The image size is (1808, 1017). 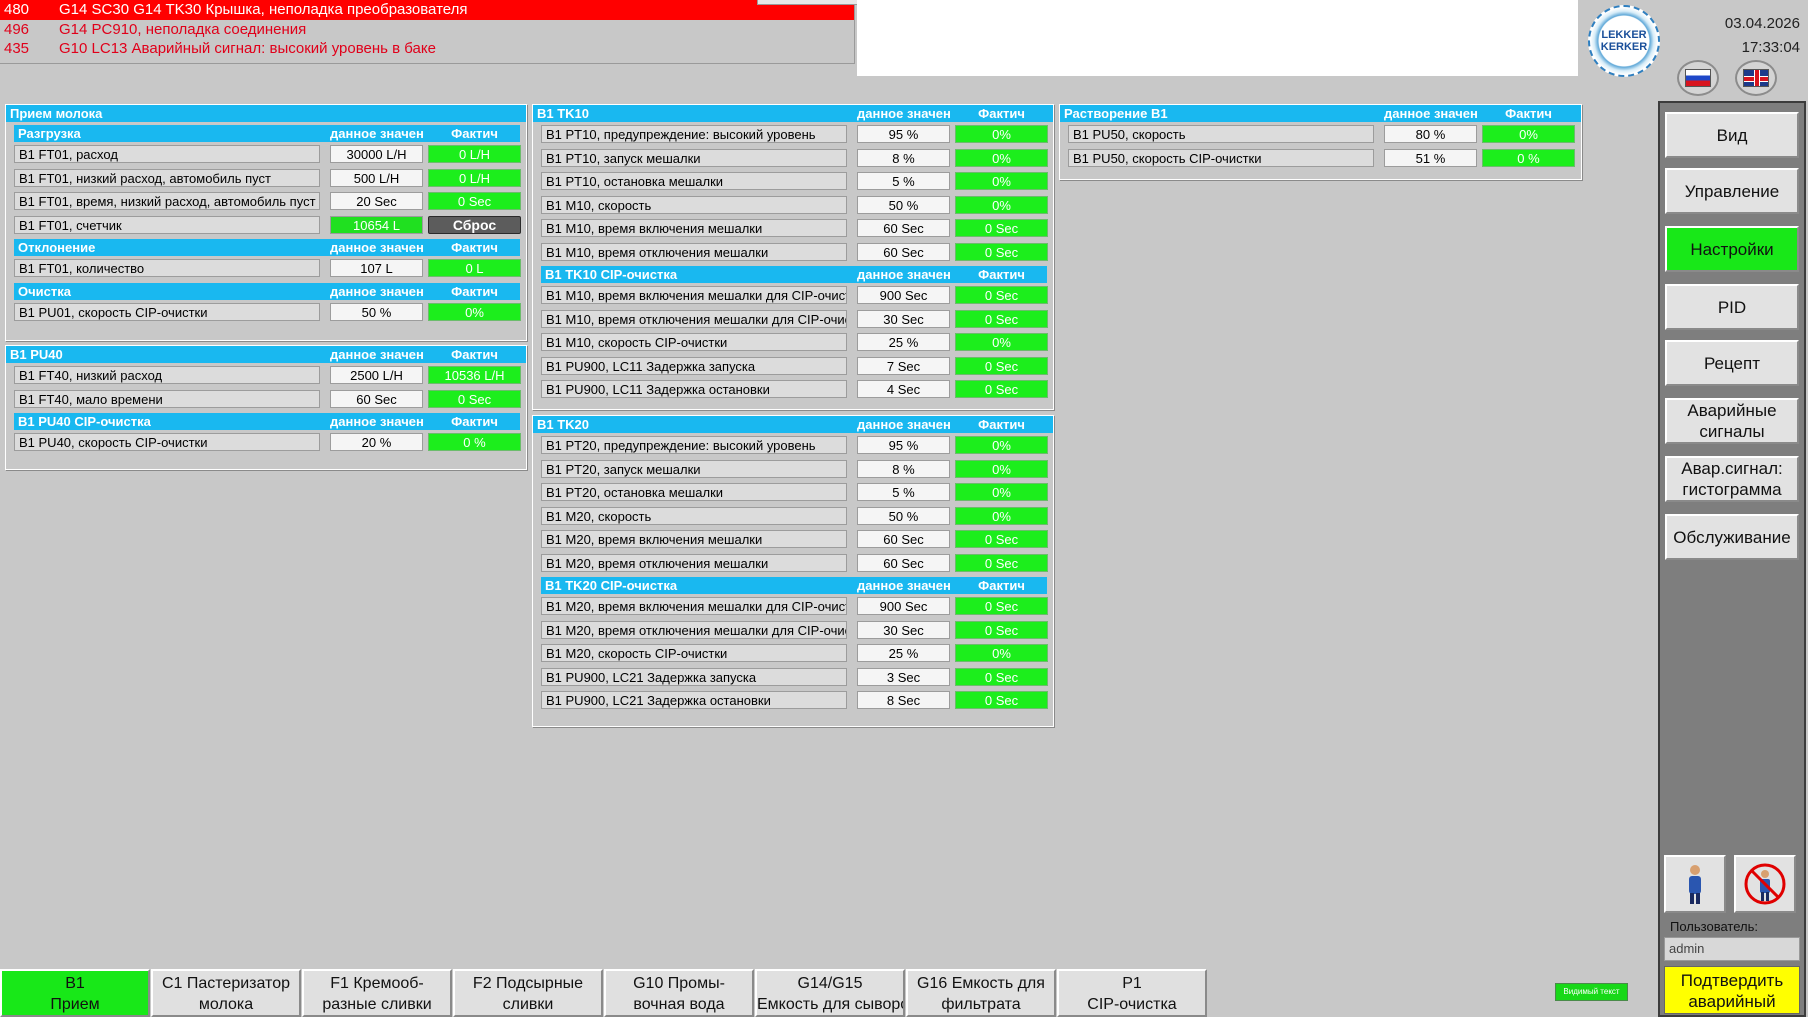 What do you see at coordinates (376, 201) in the screenshot?
I see `setpoint-input: 20 Sec` at bounding box center [376, 201].